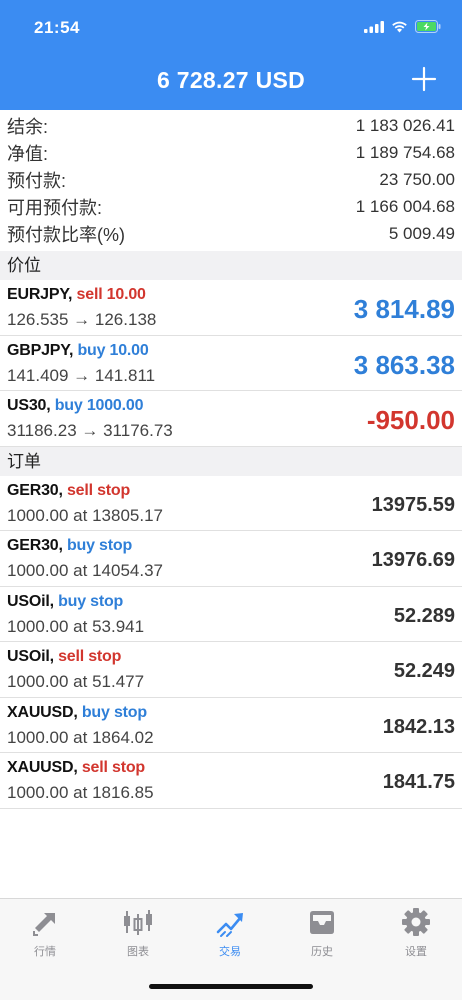  What do you see at coordinates (405, 152) in the screenshot?
I see `summary-value: 1 189 754.68` at bounding box center [405, 152].